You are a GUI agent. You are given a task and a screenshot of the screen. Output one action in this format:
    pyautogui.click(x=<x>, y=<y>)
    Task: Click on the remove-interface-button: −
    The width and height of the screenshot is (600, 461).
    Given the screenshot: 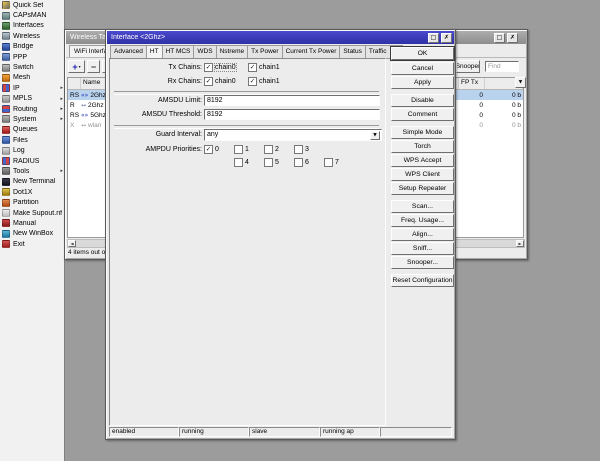 What is the action you would take?
    pyautogui.click(x=93, y=66)
    